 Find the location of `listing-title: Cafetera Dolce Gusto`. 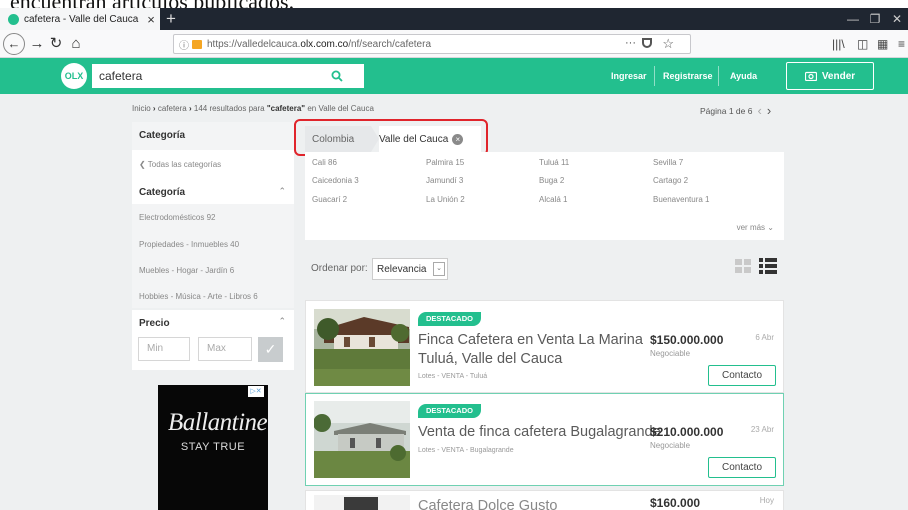

listing-title: Cafetera Dolce Gusto is located at coordinates (487, 503).